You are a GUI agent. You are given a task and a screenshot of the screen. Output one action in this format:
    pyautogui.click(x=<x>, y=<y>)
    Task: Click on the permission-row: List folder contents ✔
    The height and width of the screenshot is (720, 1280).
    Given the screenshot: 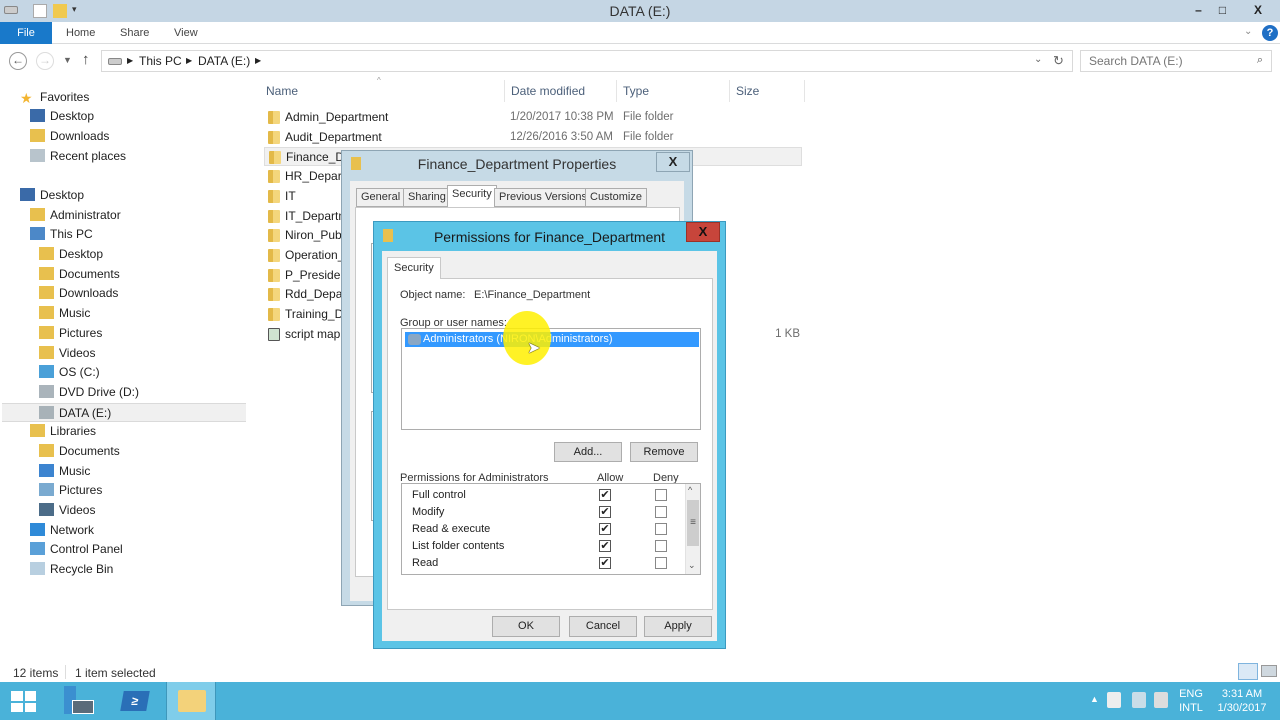 What is the action you would take?
    pyautogui.click(x=544, y=546)
    